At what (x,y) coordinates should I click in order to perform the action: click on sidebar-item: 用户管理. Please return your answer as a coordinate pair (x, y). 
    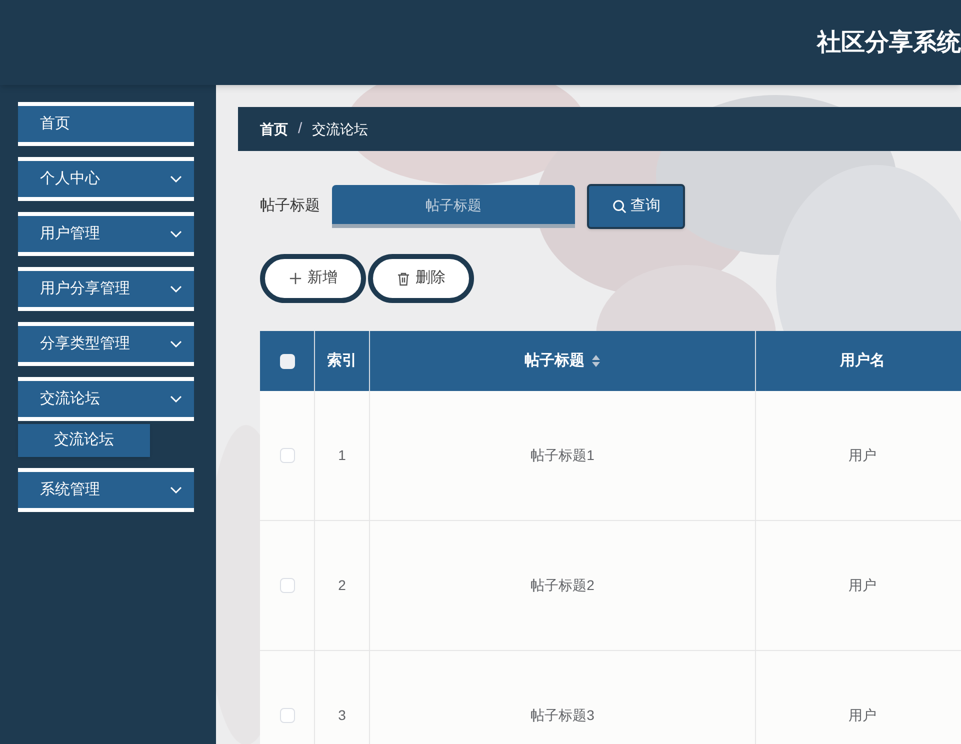
    Looking at the image, I should click on (106, 234).